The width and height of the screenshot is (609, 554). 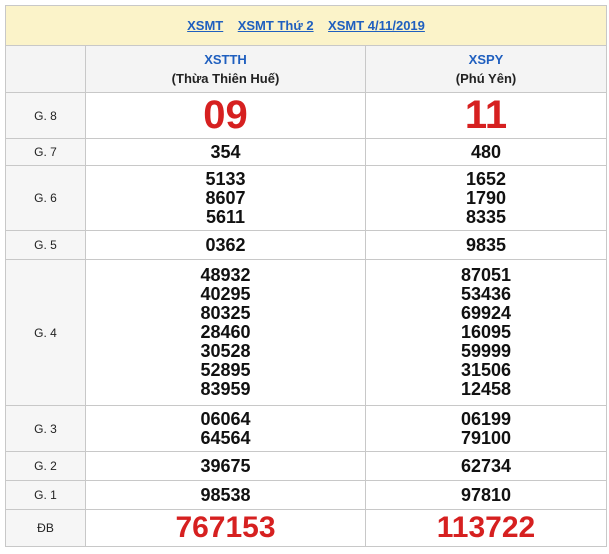 What do you see at coordinates (486, 245) in the screenshot?
I see `prize-number: 9835` at bounding box center [486, 245].